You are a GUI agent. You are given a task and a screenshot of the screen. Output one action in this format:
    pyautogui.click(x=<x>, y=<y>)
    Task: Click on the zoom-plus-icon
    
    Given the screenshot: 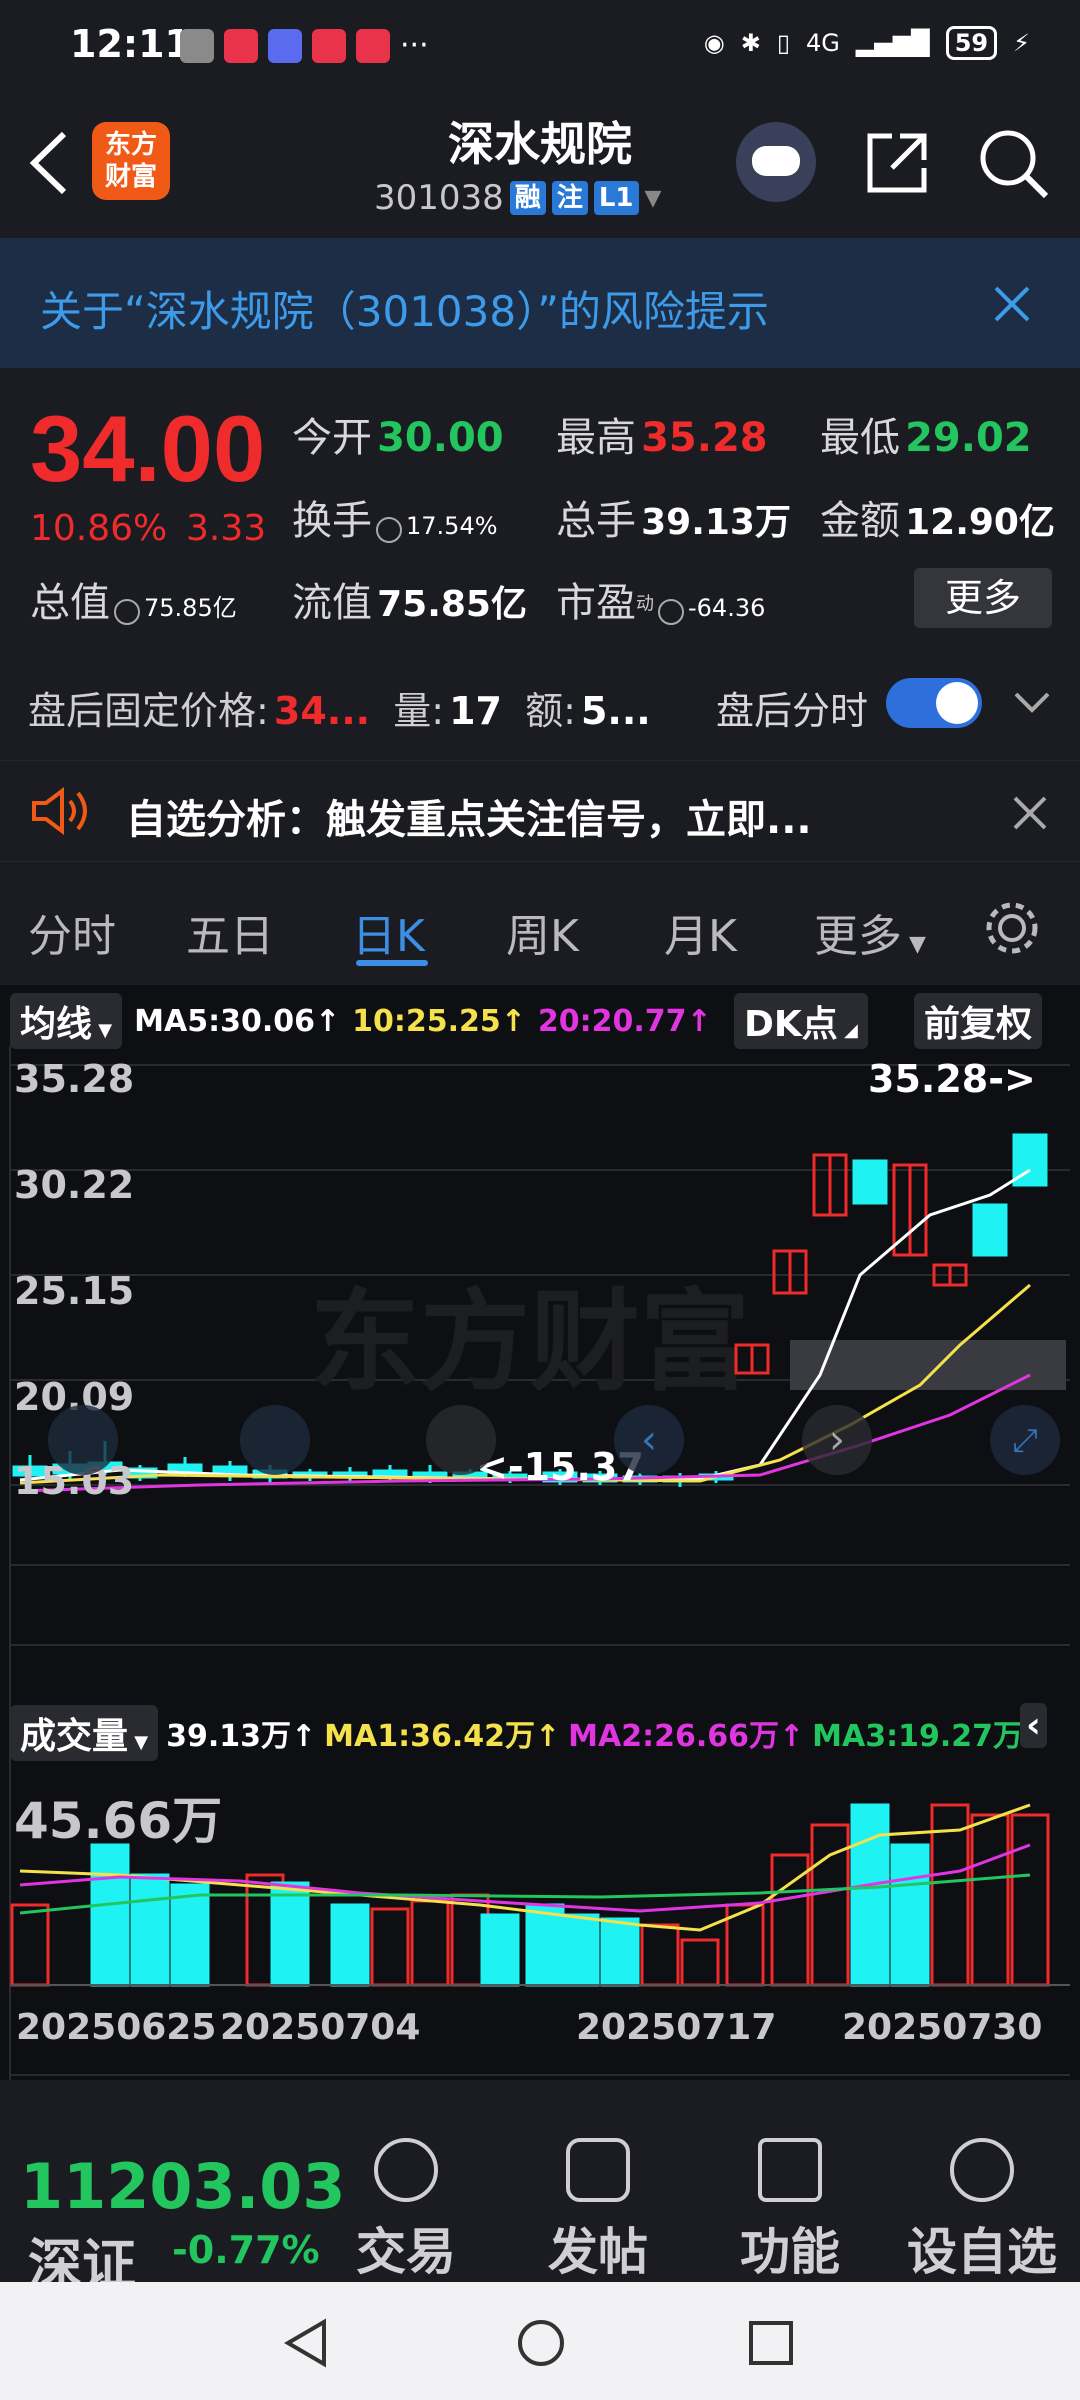 What is the action you would take?
    pyautogui.click(x=461, y=1440)
    